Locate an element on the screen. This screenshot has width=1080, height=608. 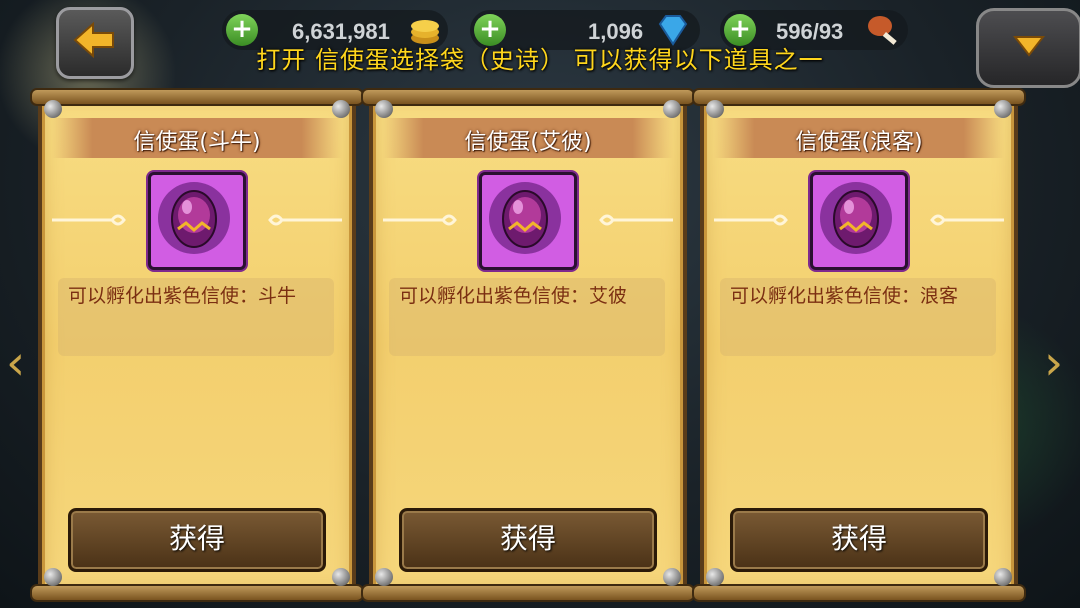
banner-title: 打开 信使蛋选择袋（史诗） 可以获得以下道具之一 is located at coordinates (540, 60).